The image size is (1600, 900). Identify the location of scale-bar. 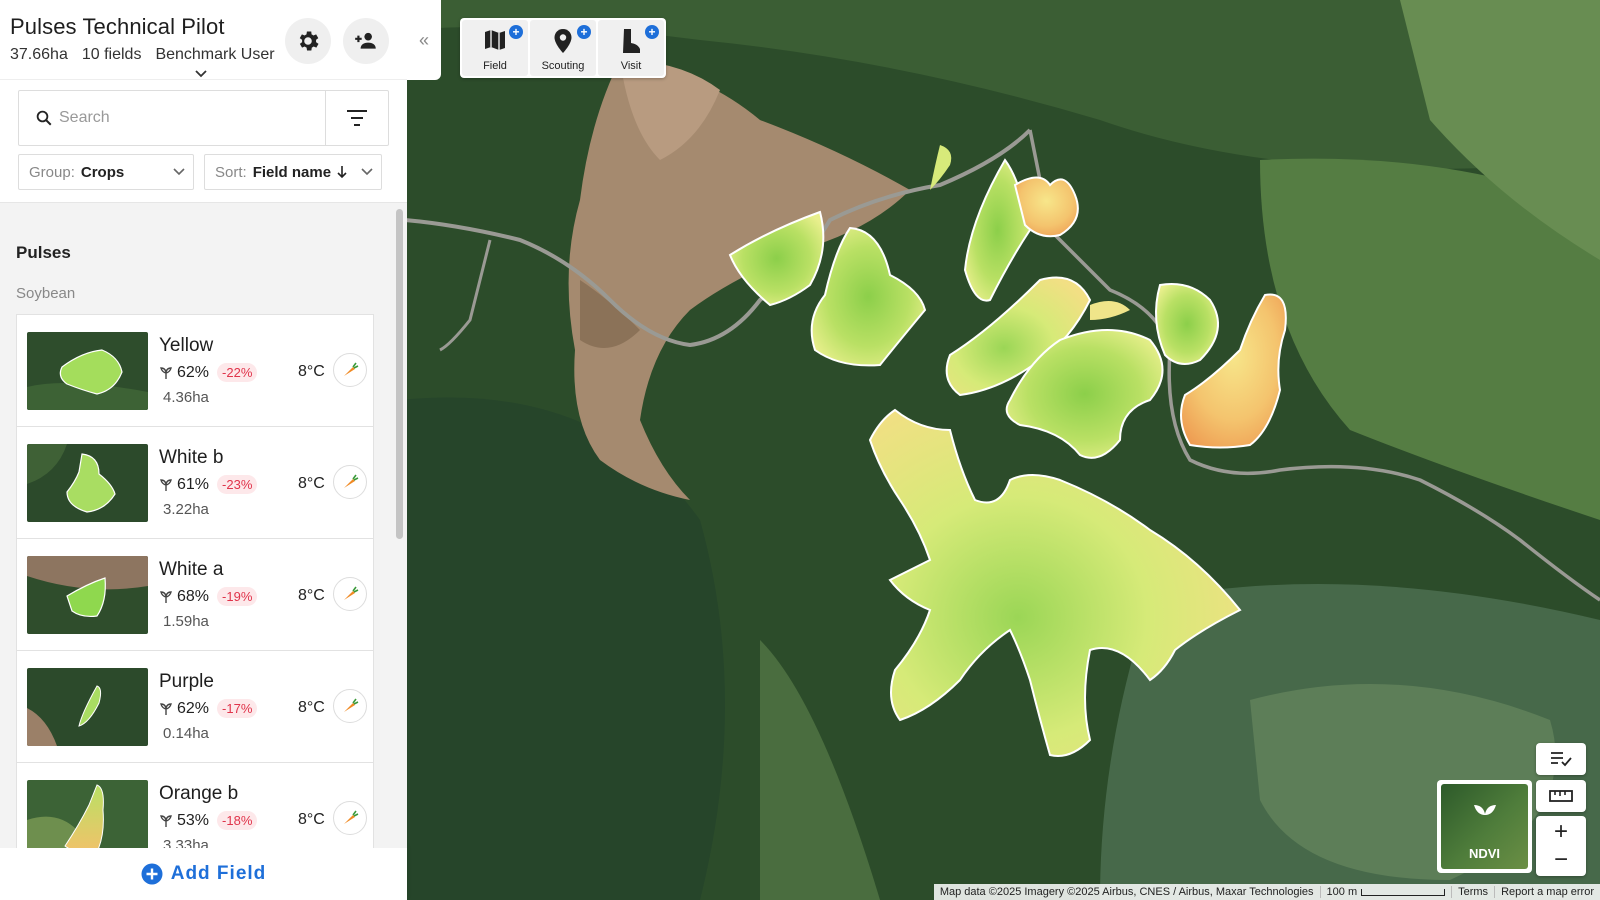
(1403, 892).